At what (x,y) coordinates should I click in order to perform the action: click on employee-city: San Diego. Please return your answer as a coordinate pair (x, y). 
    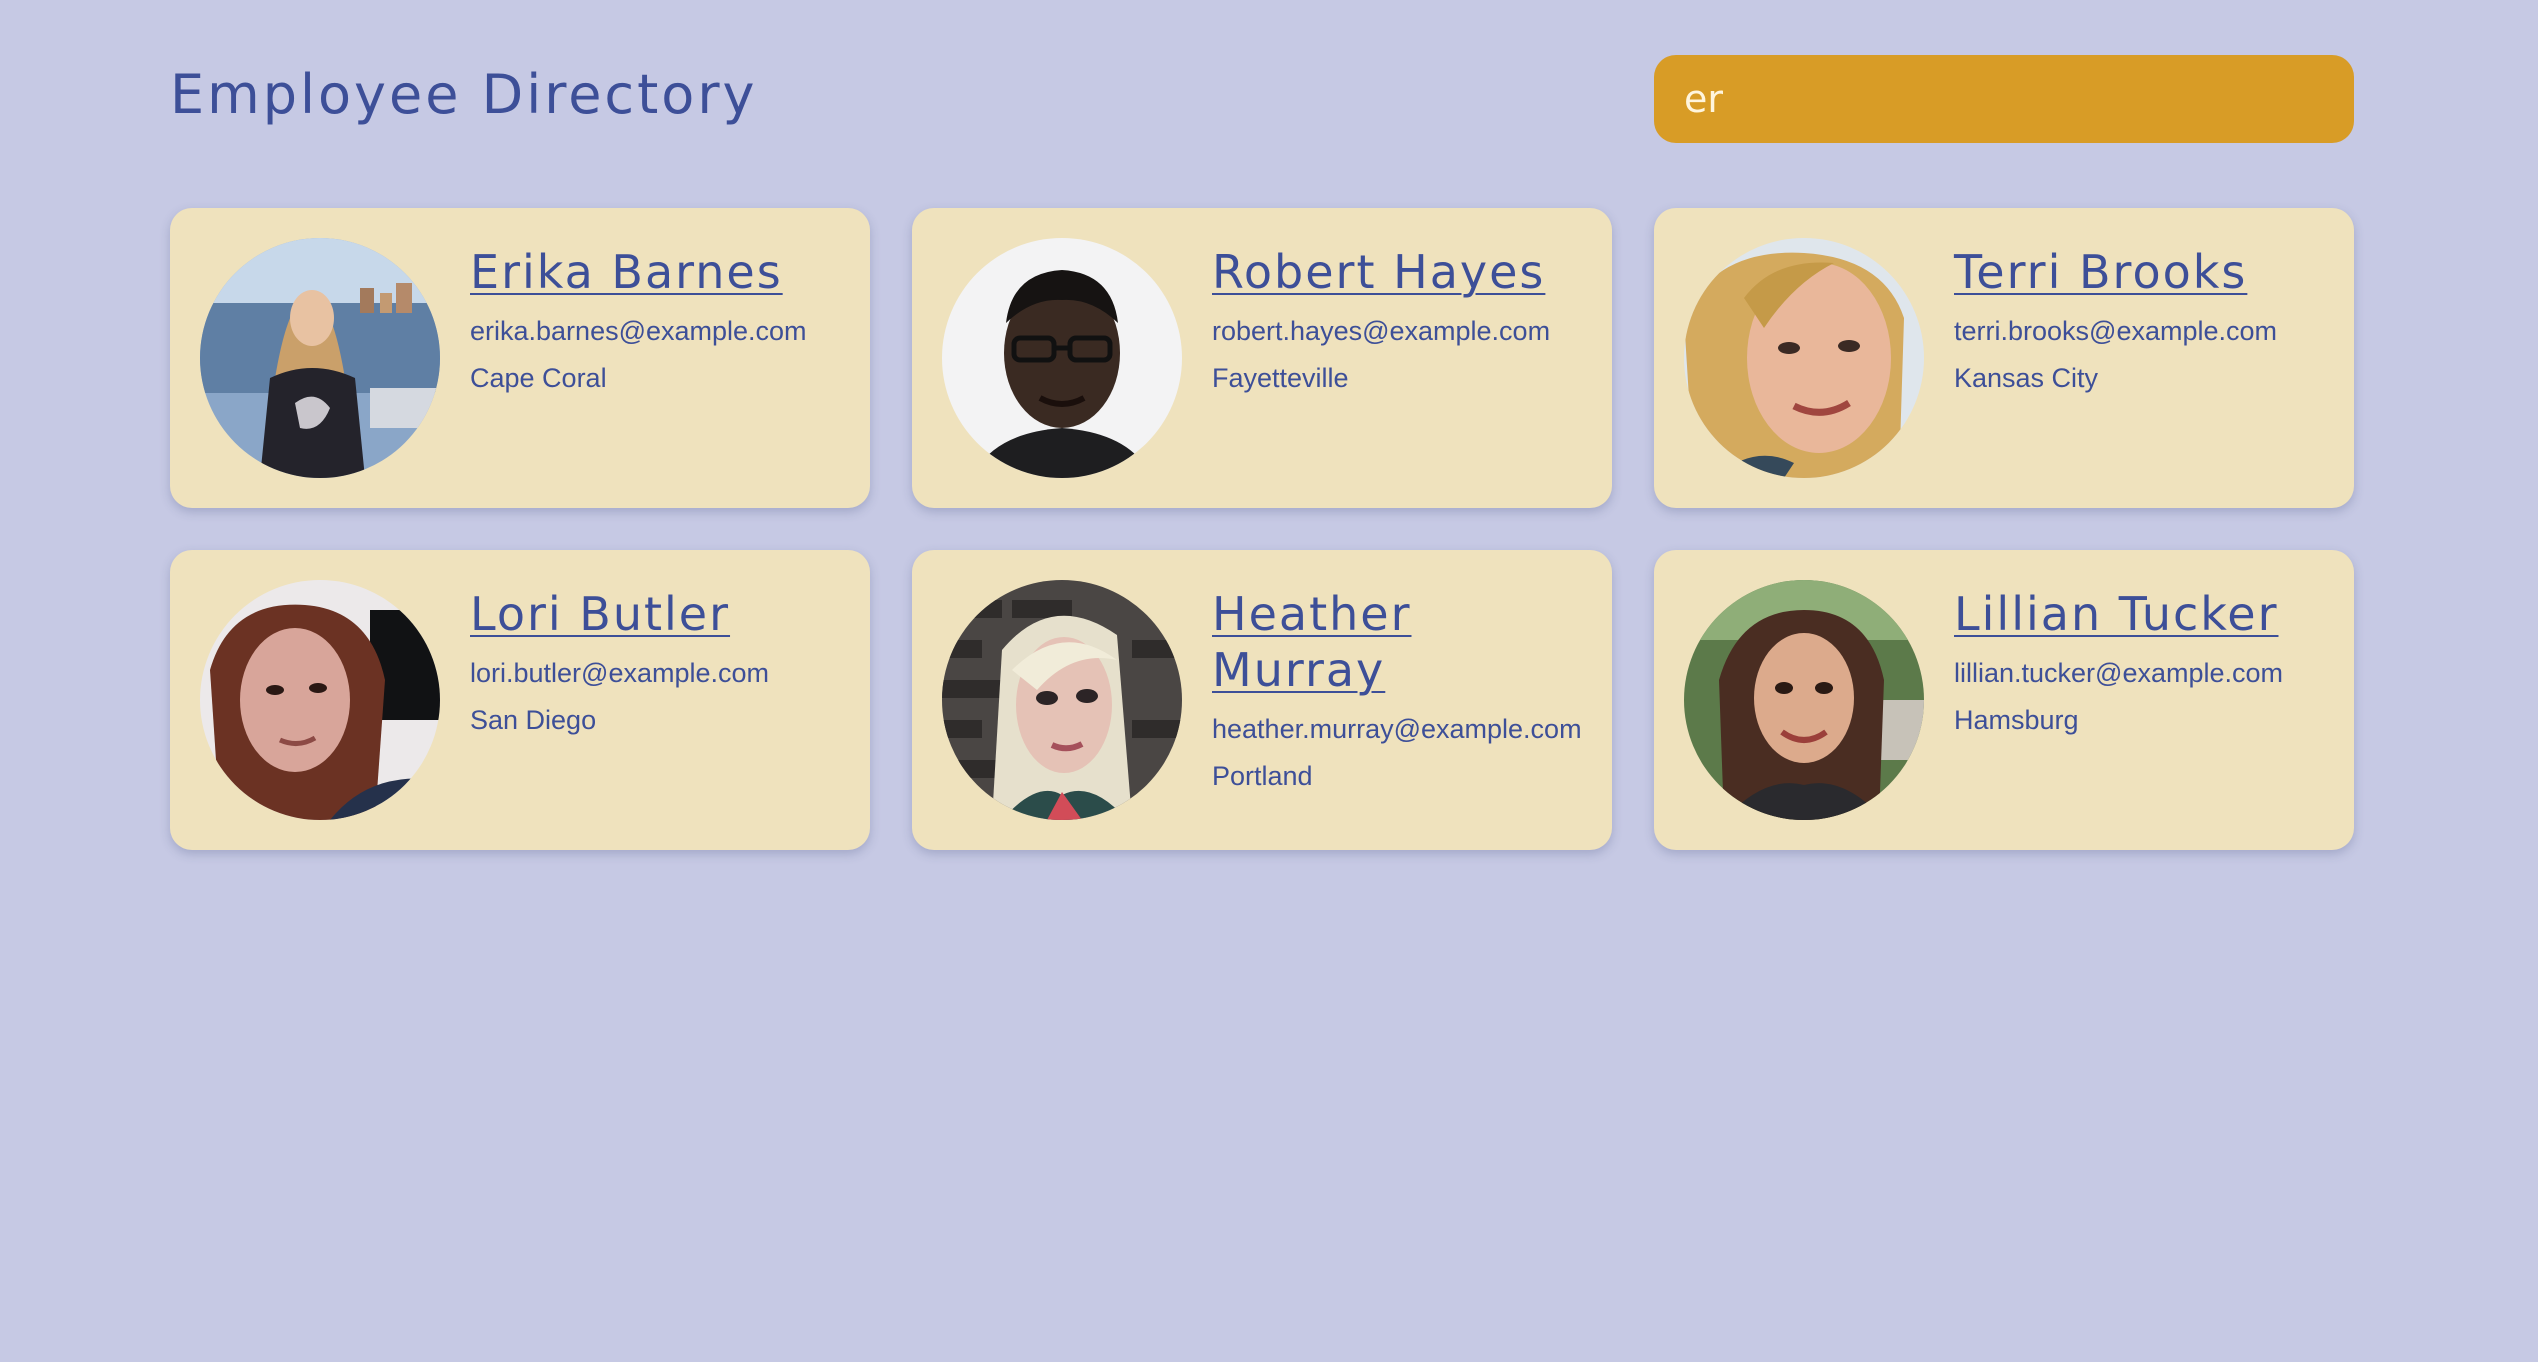
    Looking at the image, I should click on (533, 720).